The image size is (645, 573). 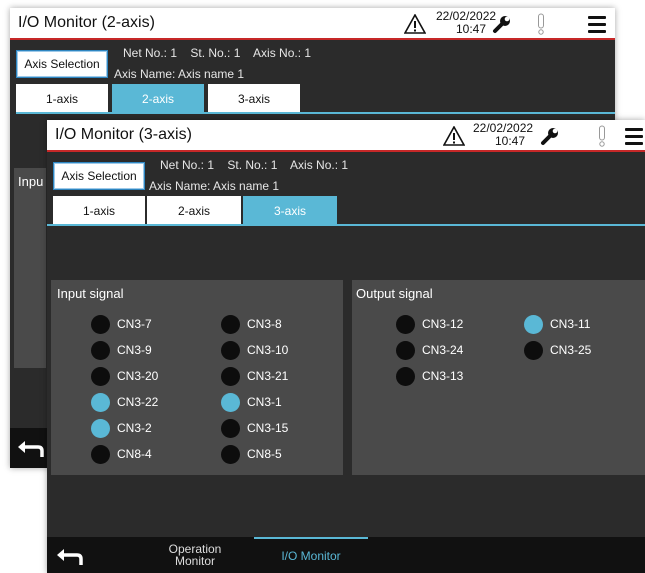 What do you see at coordinates (268, 428) in the screenshot?
I see `signal-label: CN3-15` at bounding box center [268, 428].